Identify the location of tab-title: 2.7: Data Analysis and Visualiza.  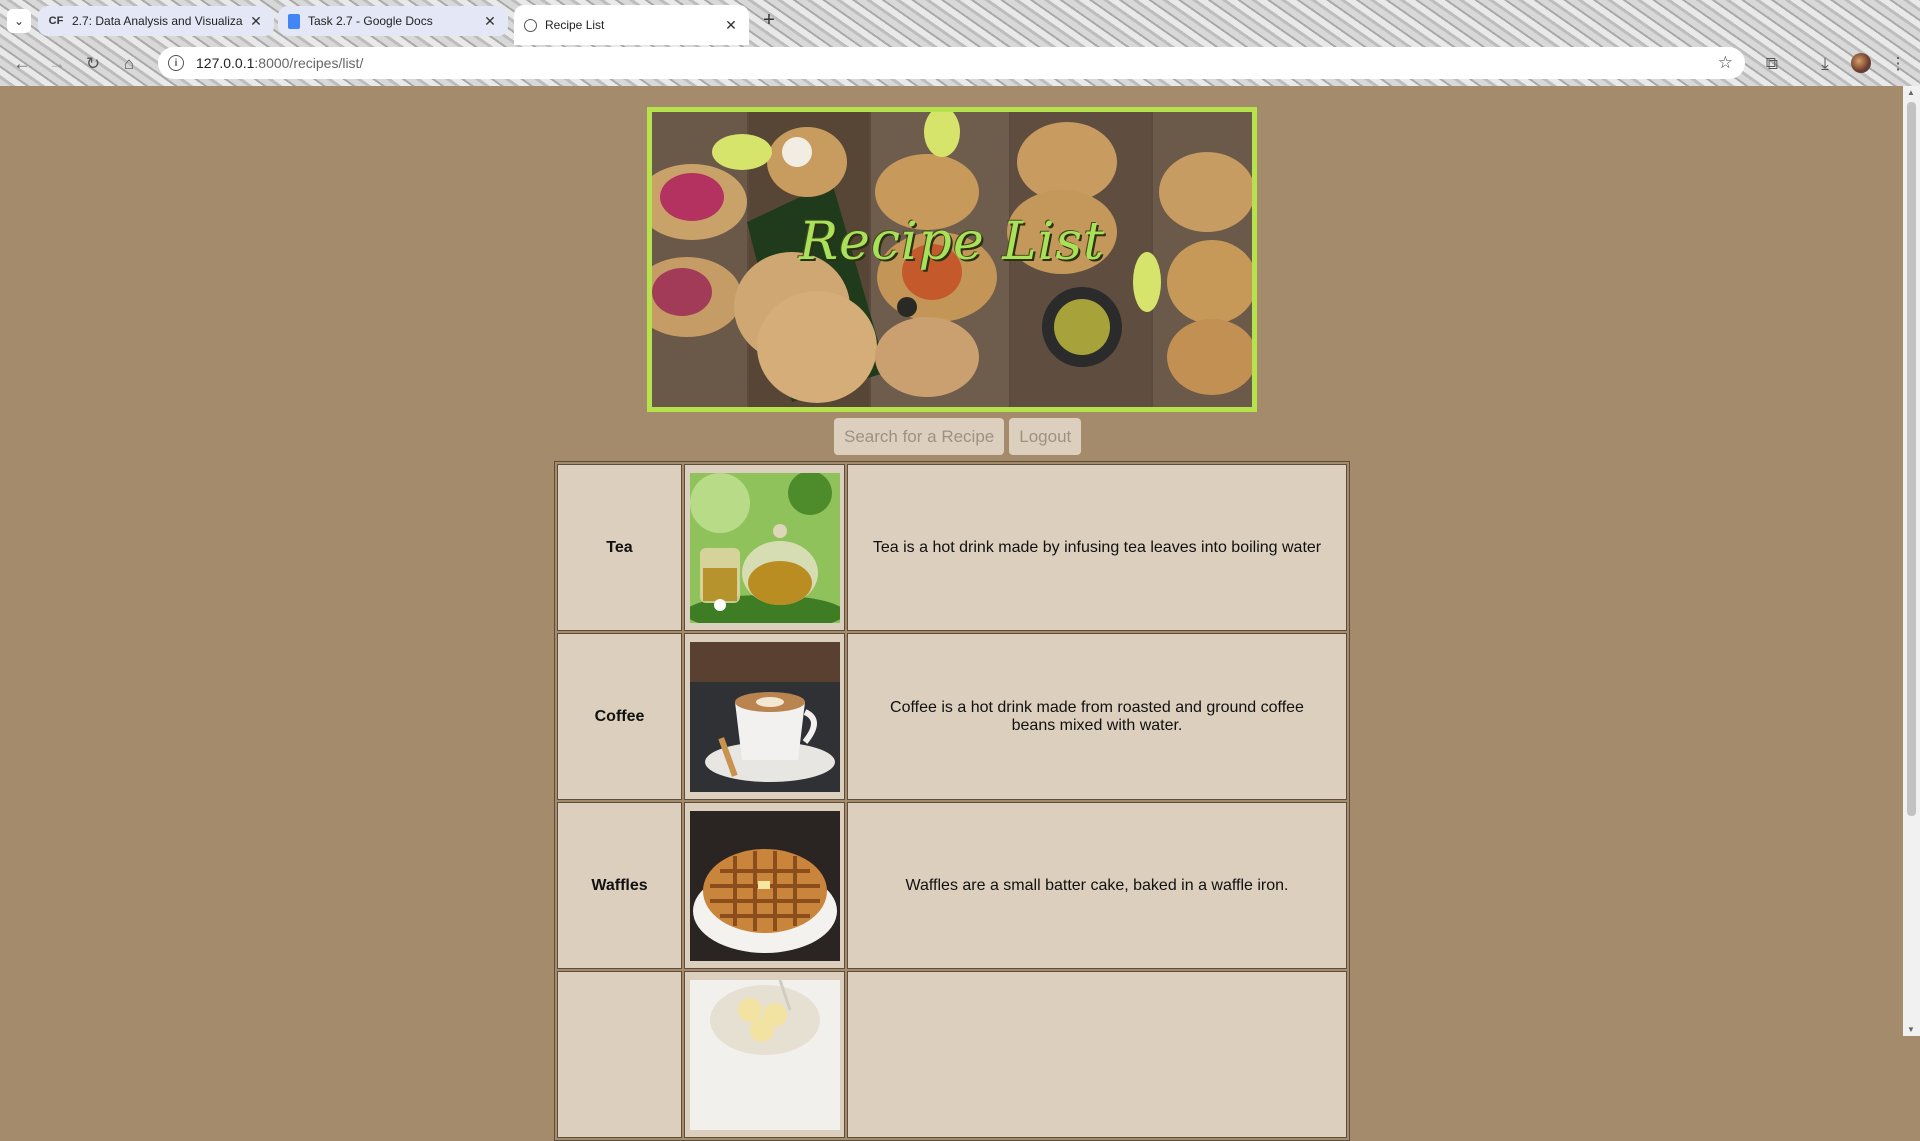
(157, 21).